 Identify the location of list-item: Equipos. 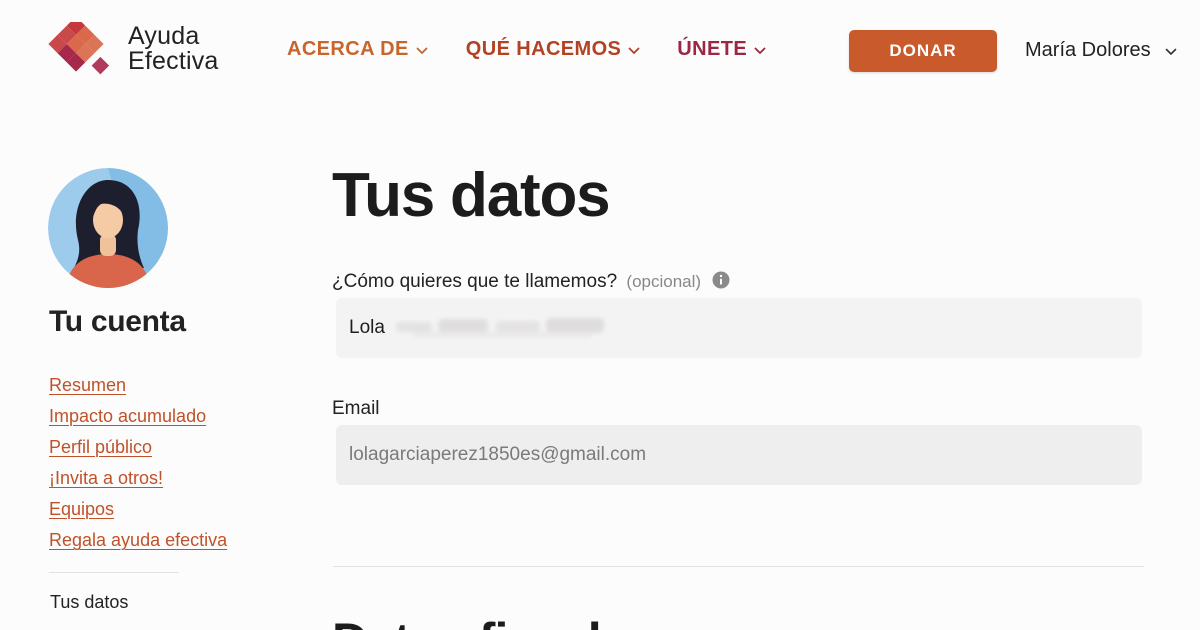
(138, 513).